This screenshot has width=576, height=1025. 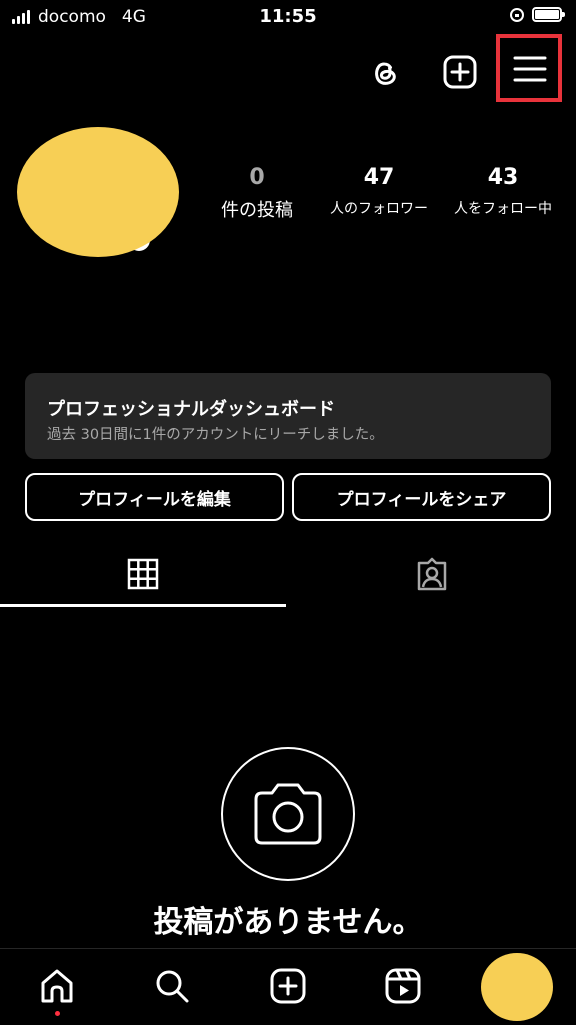 I want to click on stat-followers: 47 人のフォロワー, so click(x=379, y=191).